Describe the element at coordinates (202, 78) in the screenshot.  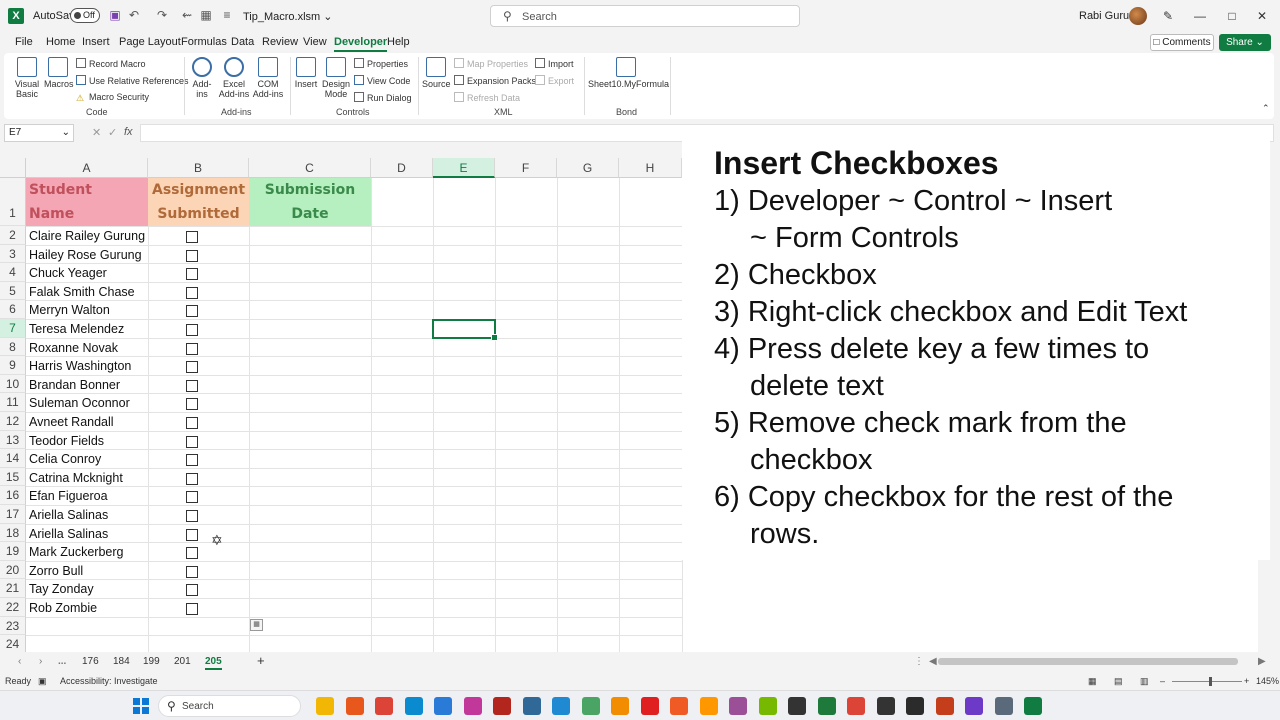
I see `add-ins-button: Add-ins` at that location.